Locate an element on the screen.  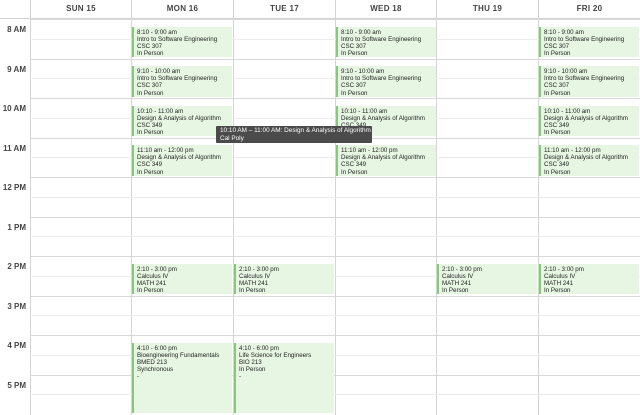
time-label: 8 AM is located at coordinates (16, 29).